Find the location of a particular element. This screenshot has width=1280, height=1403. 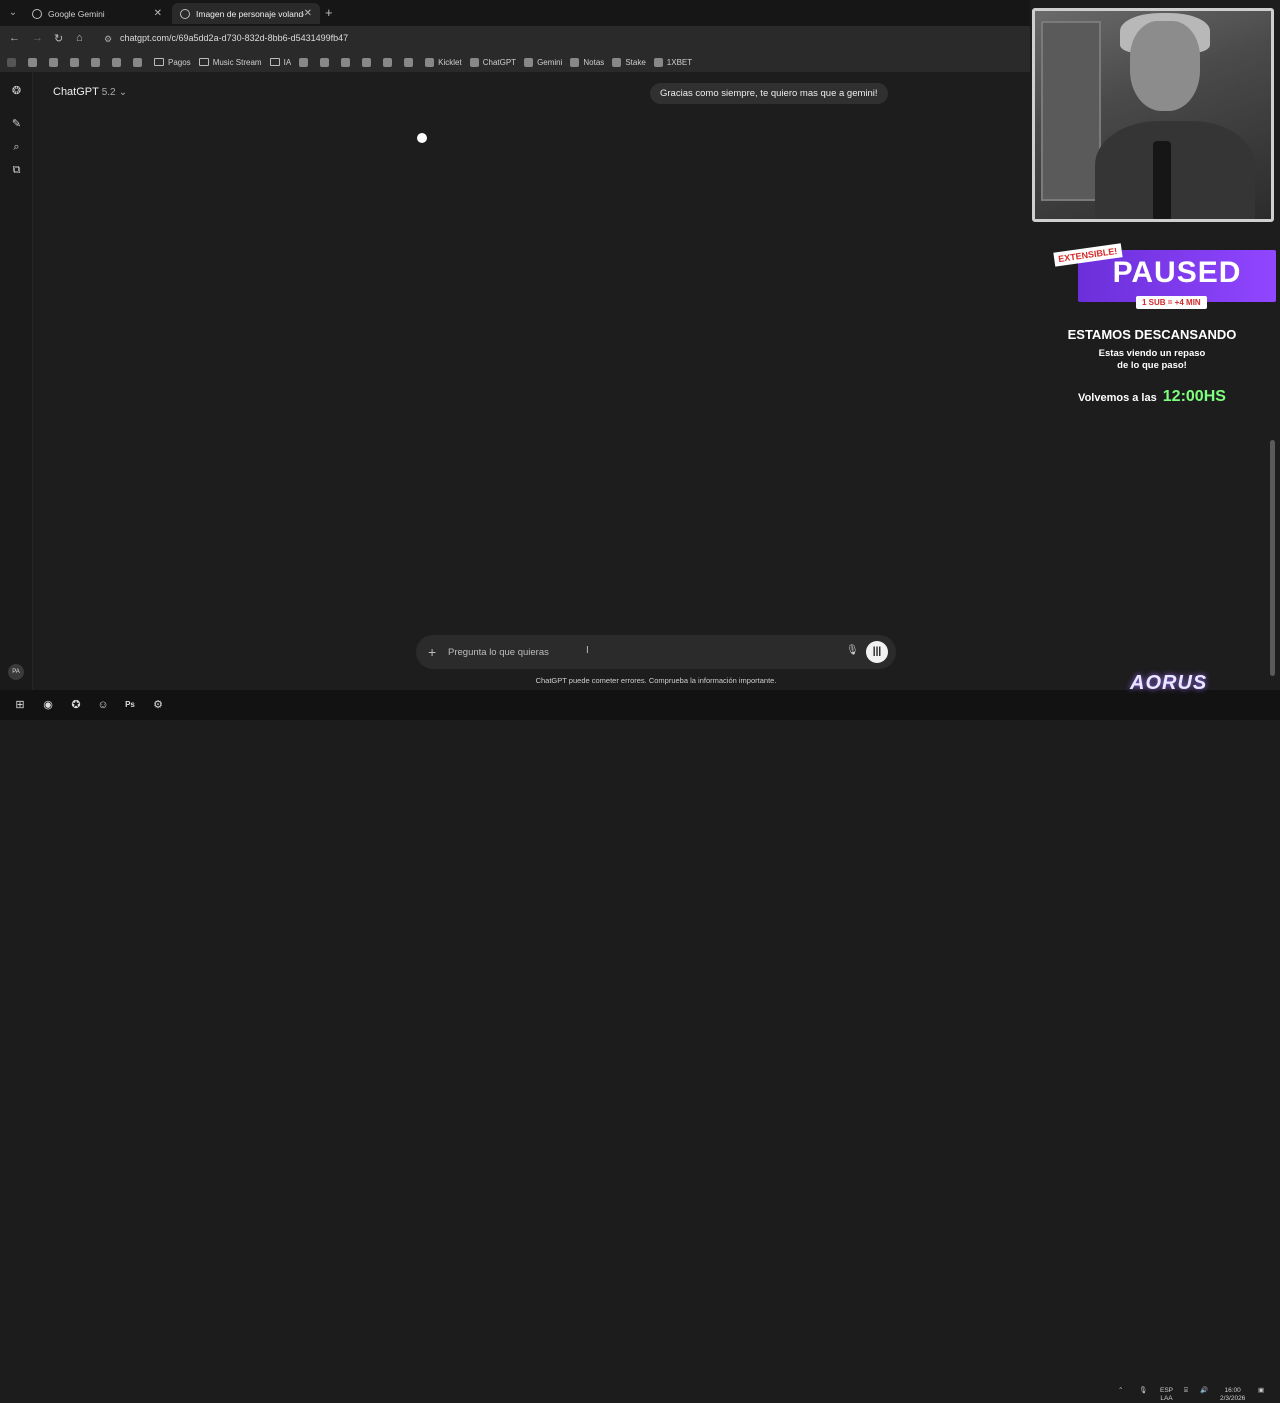

break-line-1: Estas viendo un repaso is located at coordinates (1152, 353).